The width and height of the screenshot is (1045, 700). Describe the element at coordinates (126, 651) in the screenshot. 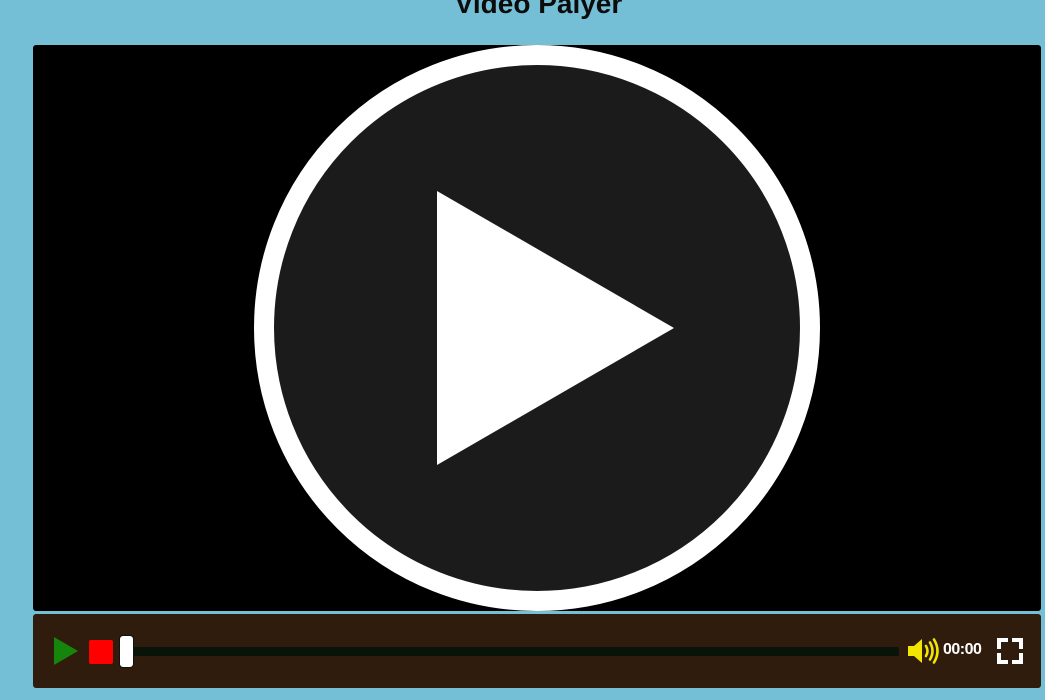

I see `progress-handle` at that location.